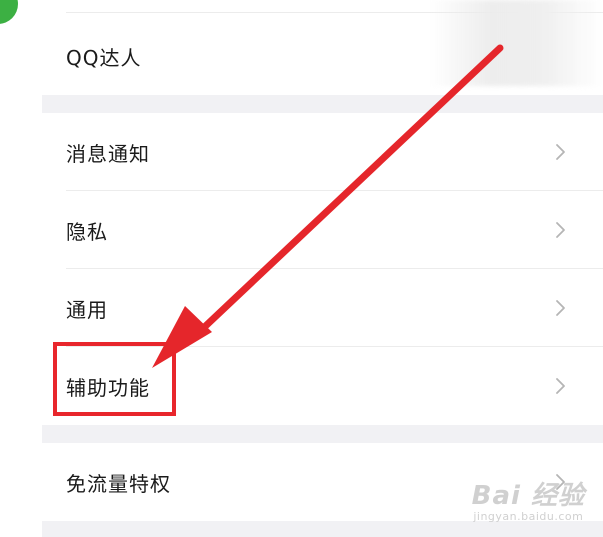 The height and width of the screenshot is (537, 603). Describe the element at coordinates (528, 496) in the screenshot. I see `watermark-text: Bai 经验` at that location.